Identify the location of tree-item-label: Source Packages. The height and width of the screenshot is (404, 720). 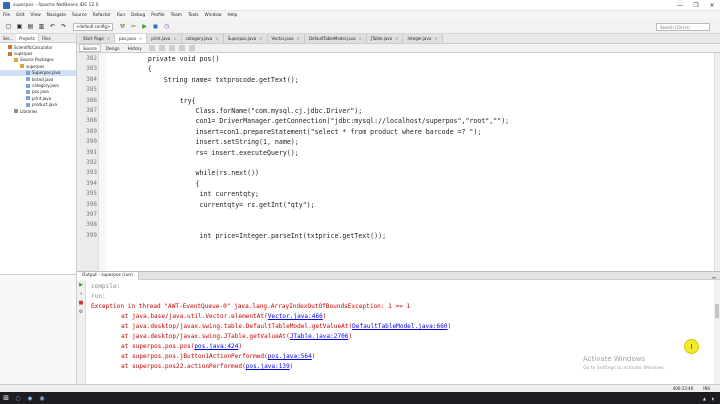
(37, 60).